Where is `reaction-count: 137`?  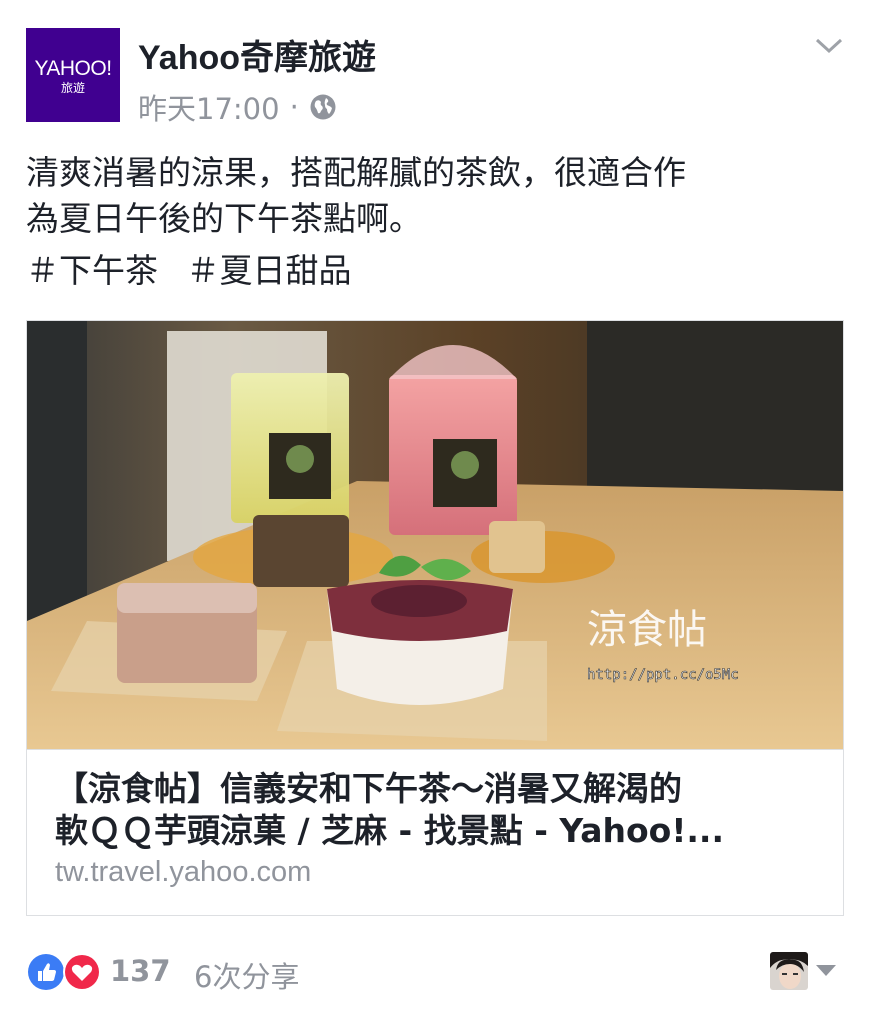
reaction-count: 137 is located at coordinates (140, 971).